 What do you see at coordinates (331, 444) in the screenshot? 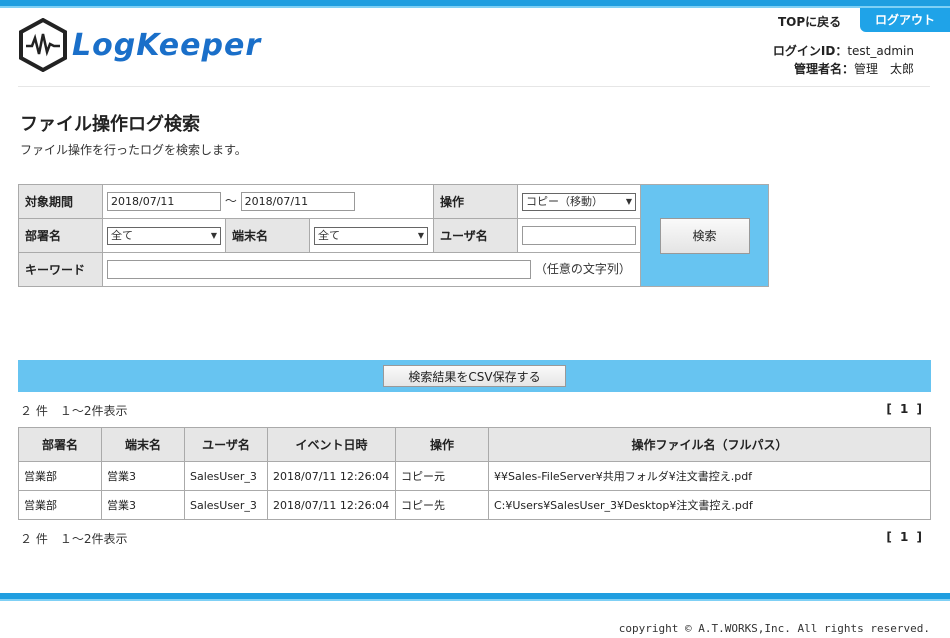
I see `column-header: イベント日時` at bounding box center [331, 444].